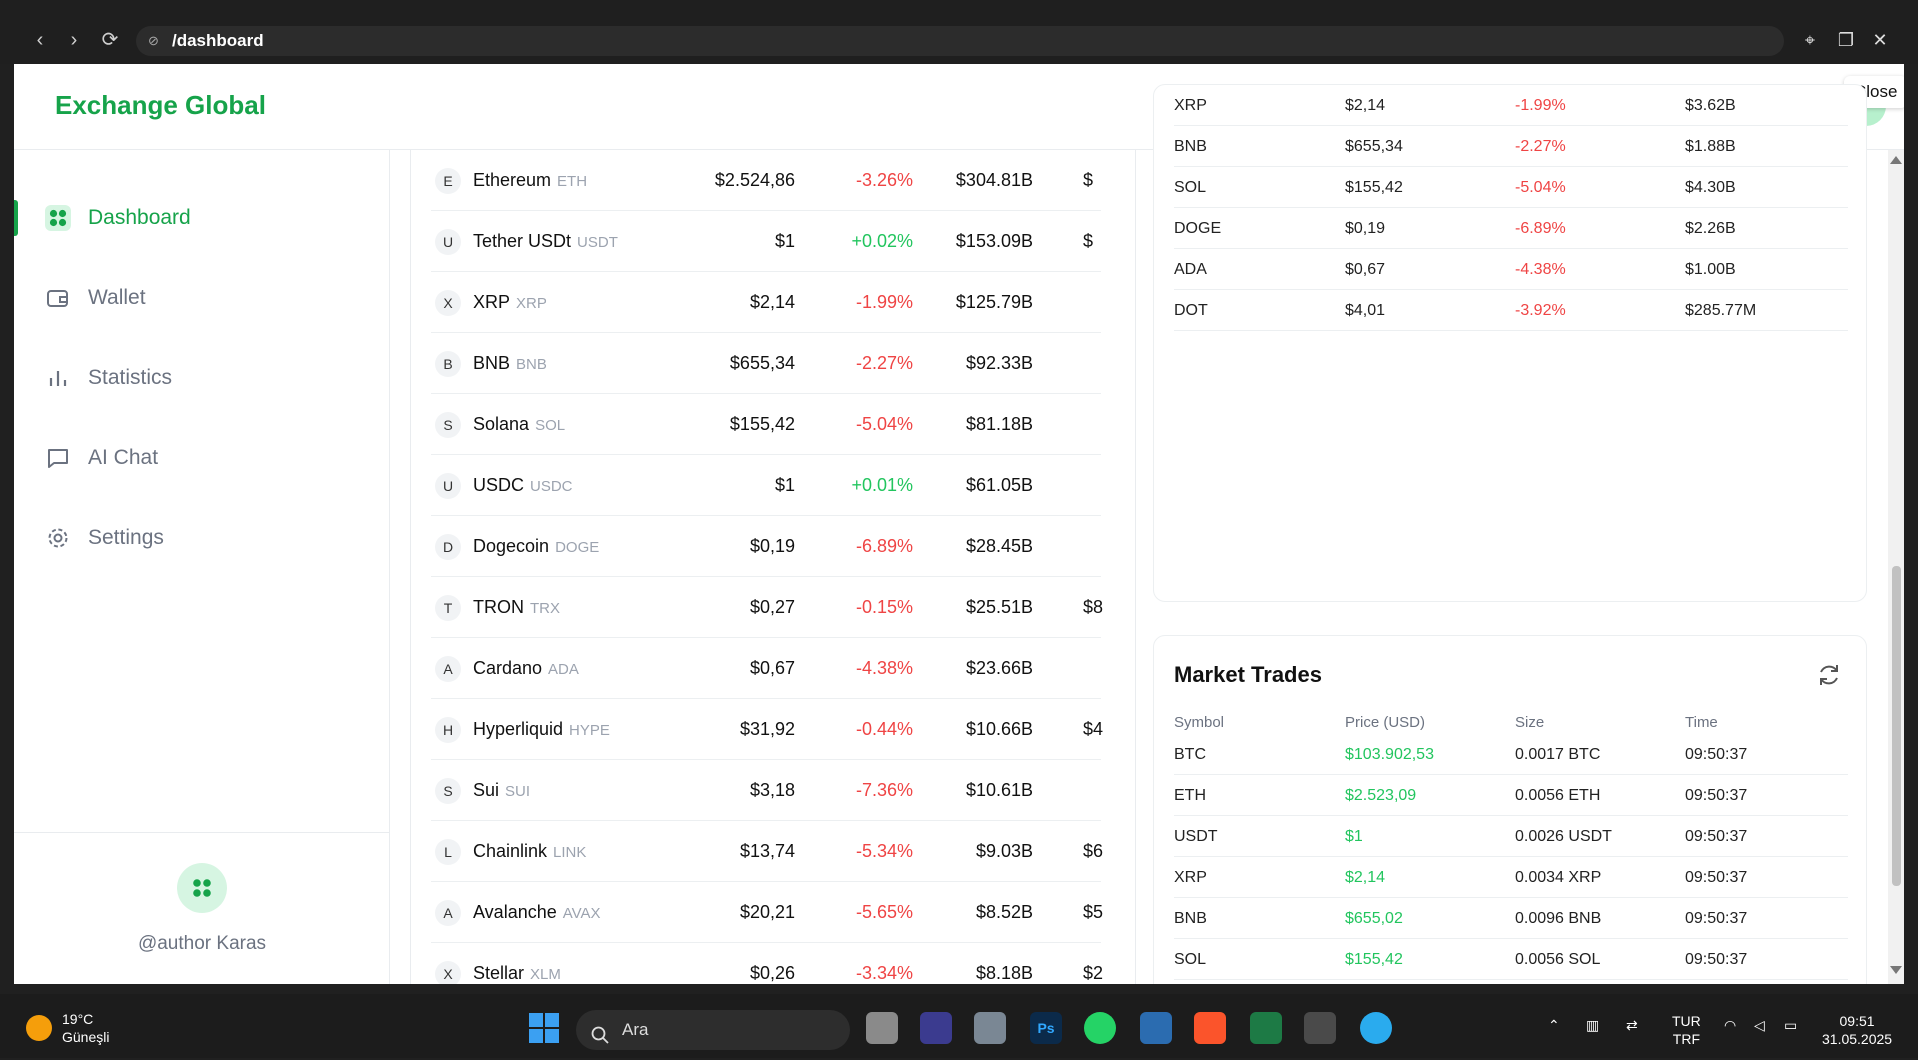  I want to click on refresh-icon, so click(1829, 677).